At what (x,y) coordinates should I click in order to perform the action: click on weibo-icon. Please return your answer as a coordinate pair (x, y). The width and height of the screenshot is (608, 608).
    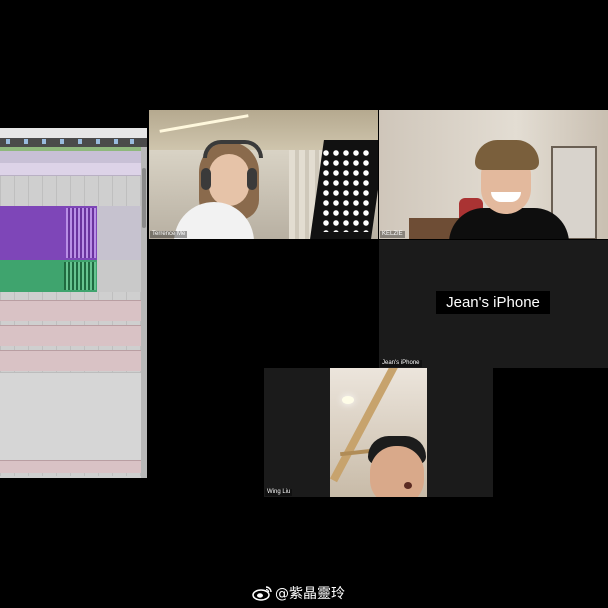
    Looking at the image, I should click on (262, 593).